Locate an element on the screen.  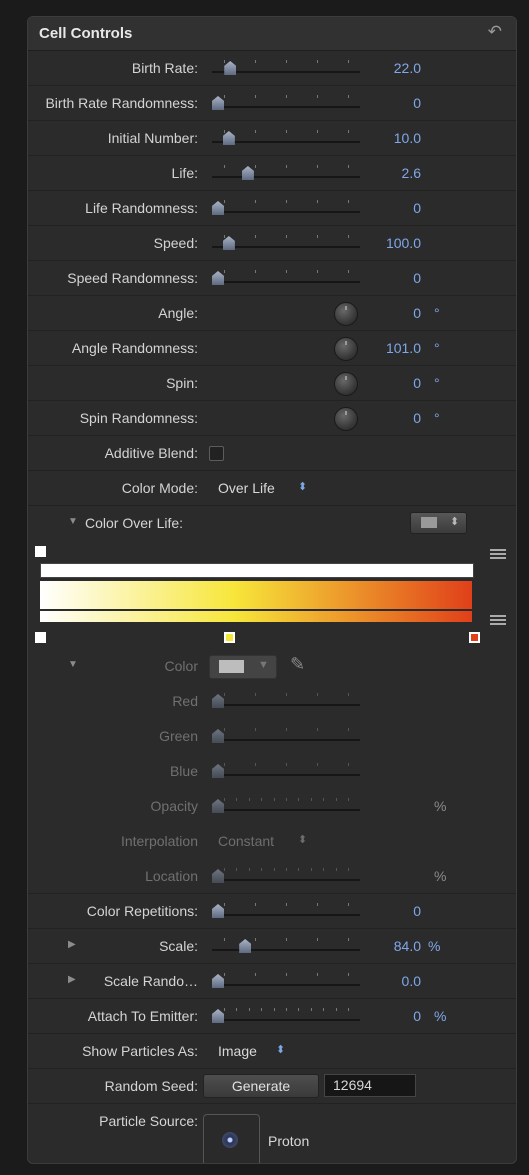
location-slider is located at coordinates (286, 877).